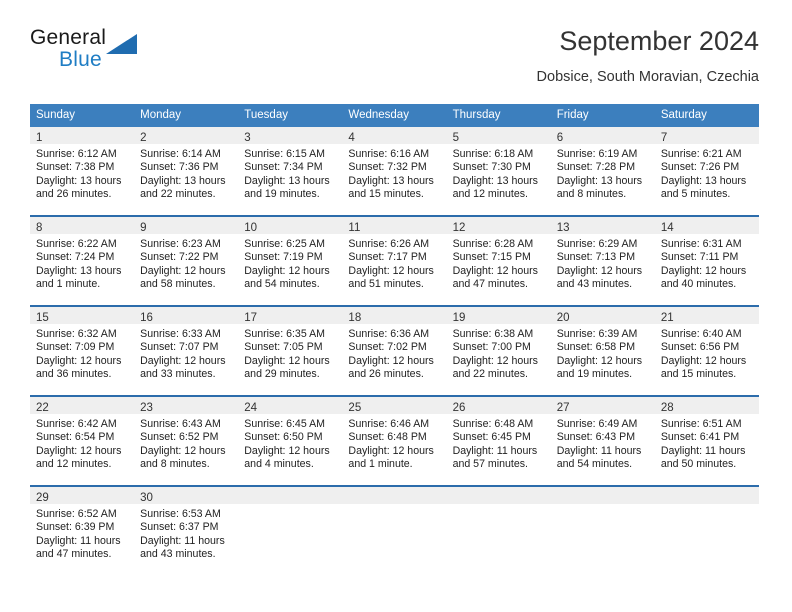 The width and height of the screenshot is (792, 612). What do you see at coordinates (389, 424) in the screenshot?
I see `sunrise-text: Sunrise: 6:46 AM` at bounding box center [389, 424].